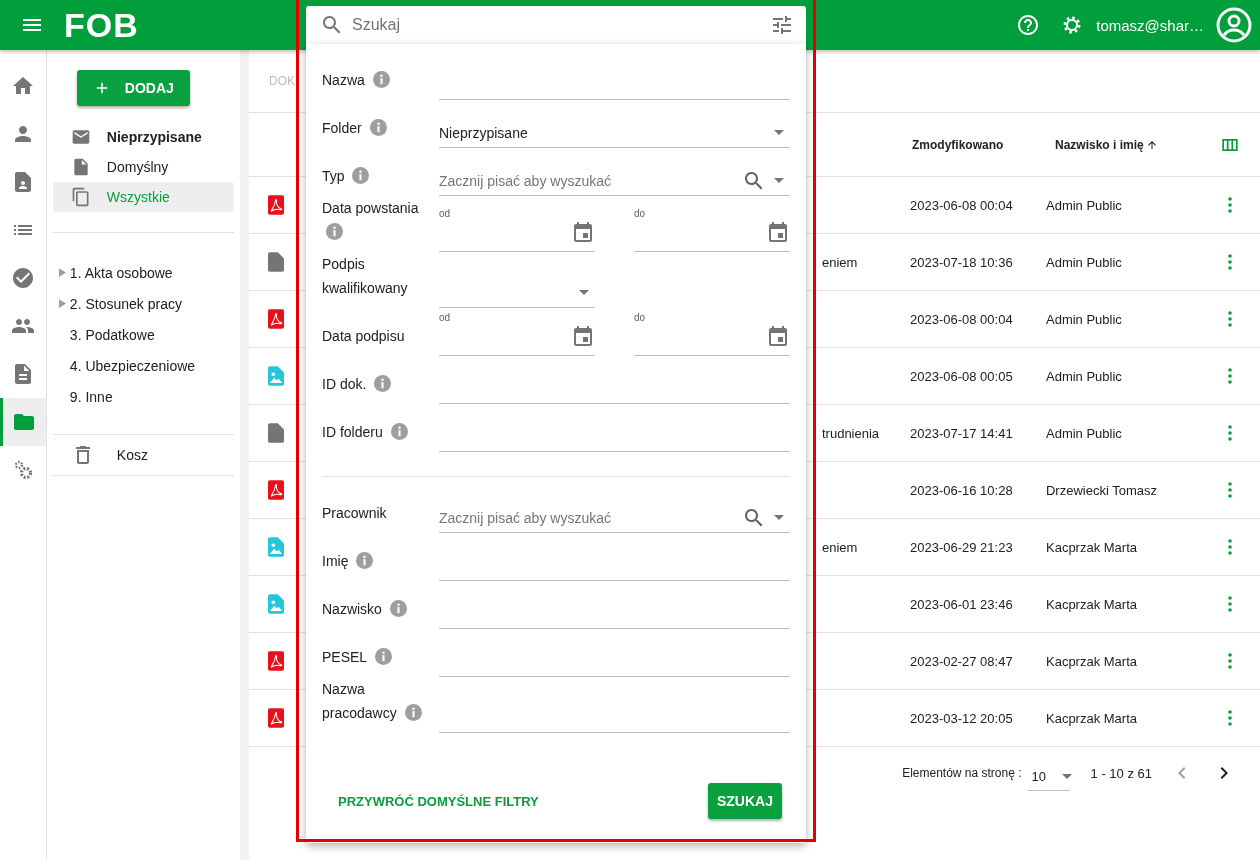 This screenshot has width=1260, height=860. Describe the element at coordinates (137, 167) in the screenshot. I see `view-label: Domyślny` at that location.